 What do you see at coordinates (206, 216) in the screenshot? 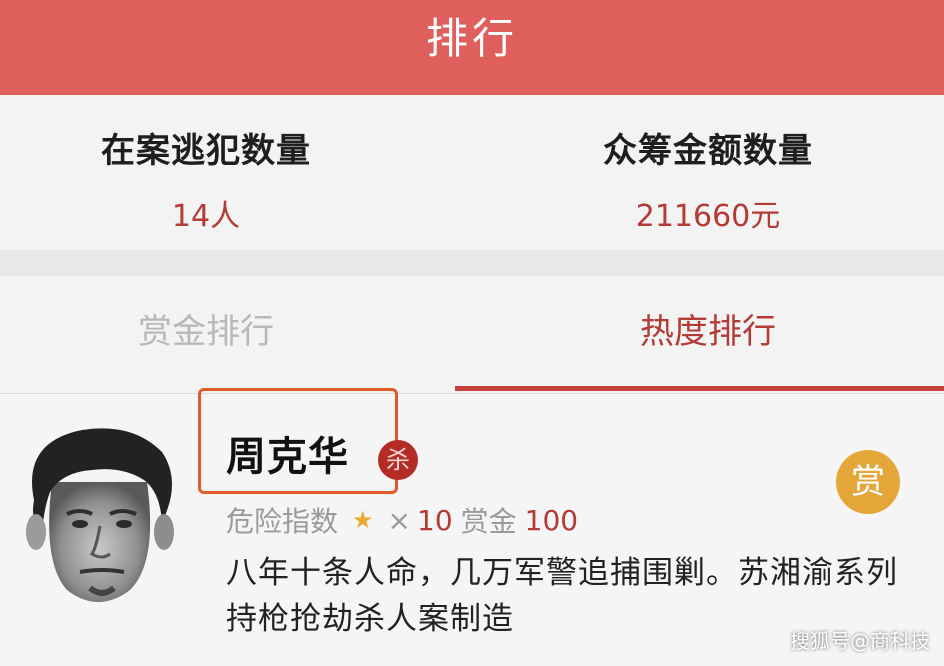
I see `fugitive-count-value: 14人` at bounding box center [206, 216].